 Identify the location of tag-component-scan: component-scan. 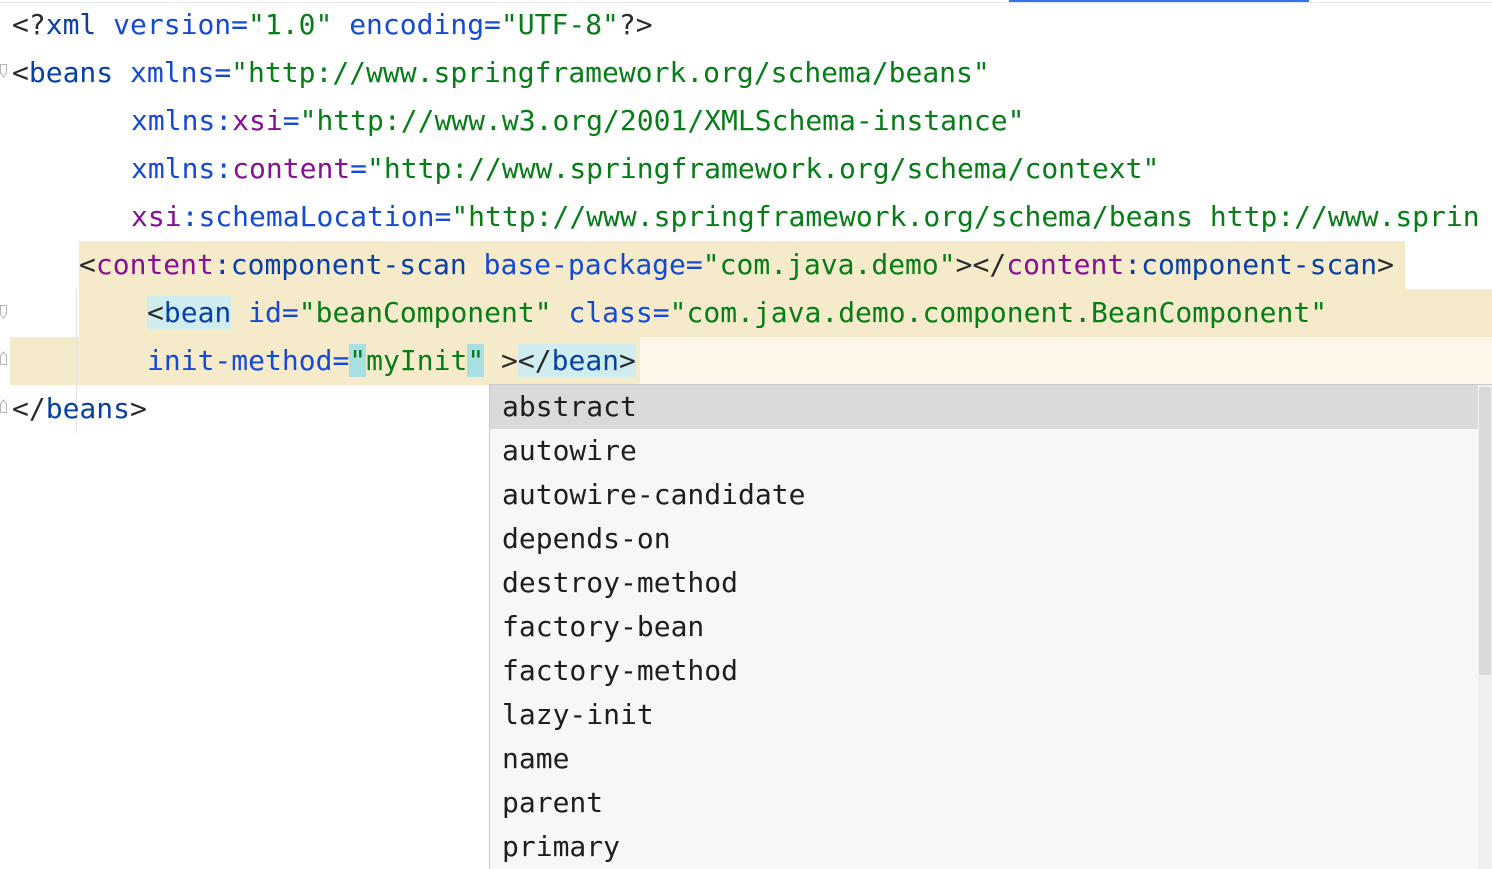
(348, 264).